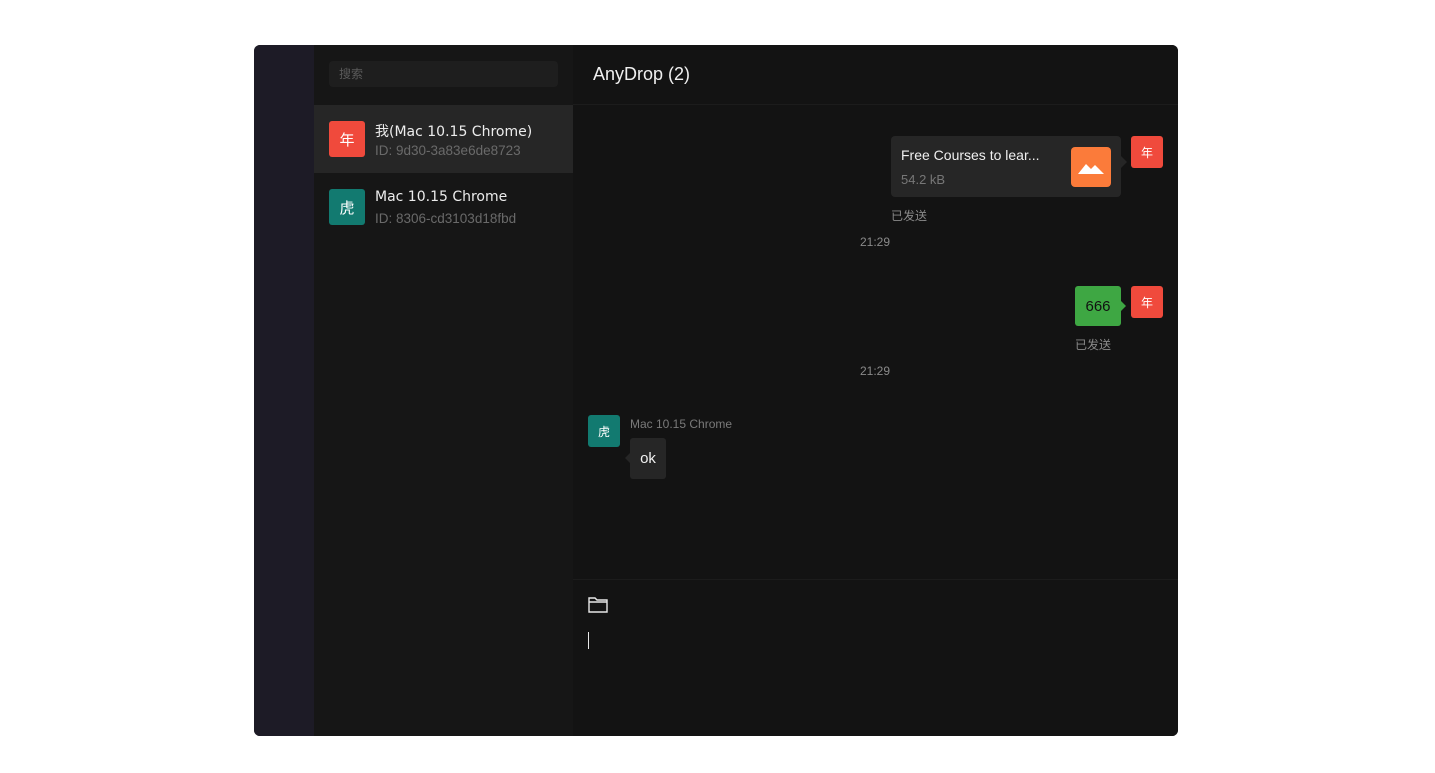 This screenshot has height=773, width=1435. I want to click on sender-name: Mac 10.15 Chrome, so click(681, 424).